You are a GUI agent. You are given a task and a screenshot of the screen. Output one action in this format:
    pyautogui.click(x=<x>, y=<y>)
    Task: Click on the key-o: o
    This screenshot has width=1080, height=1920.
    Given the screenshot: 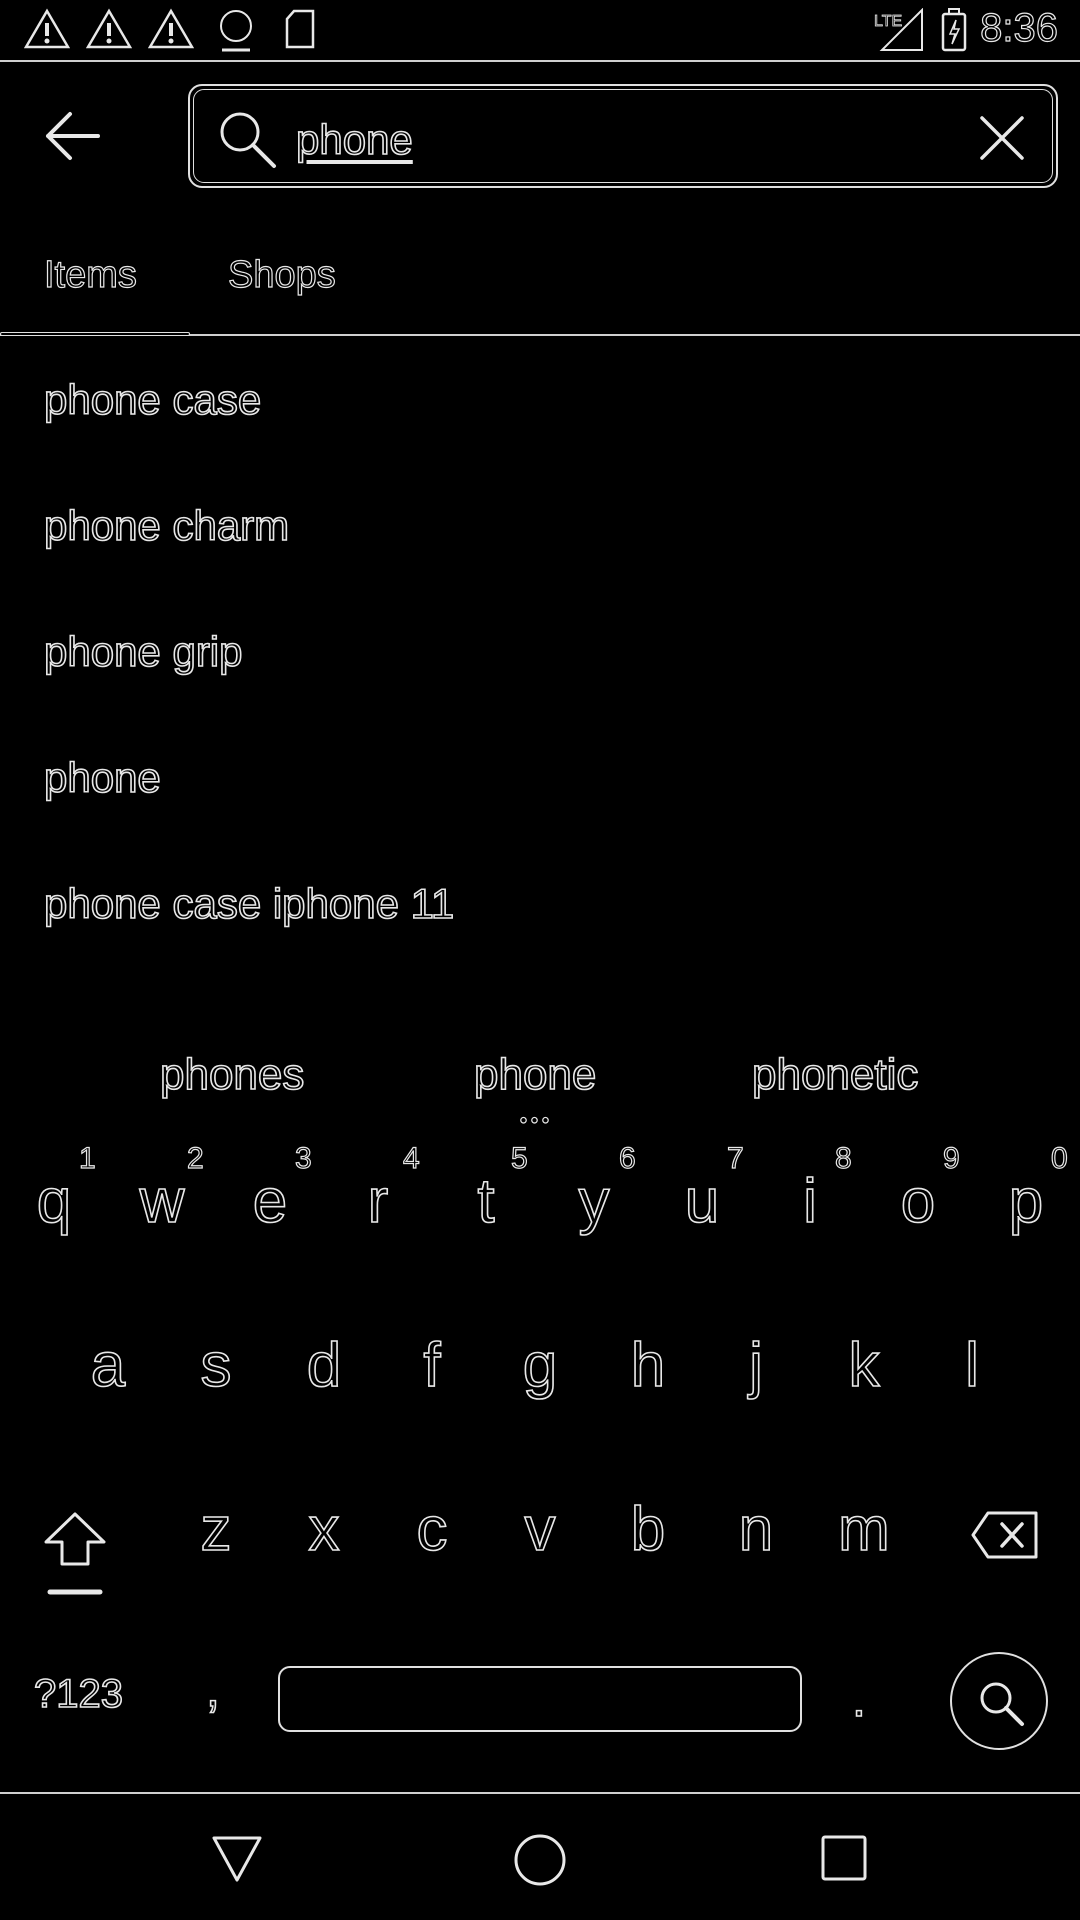 What is the action you would take?
    pyautogui.click(x=918, y=1201)
    